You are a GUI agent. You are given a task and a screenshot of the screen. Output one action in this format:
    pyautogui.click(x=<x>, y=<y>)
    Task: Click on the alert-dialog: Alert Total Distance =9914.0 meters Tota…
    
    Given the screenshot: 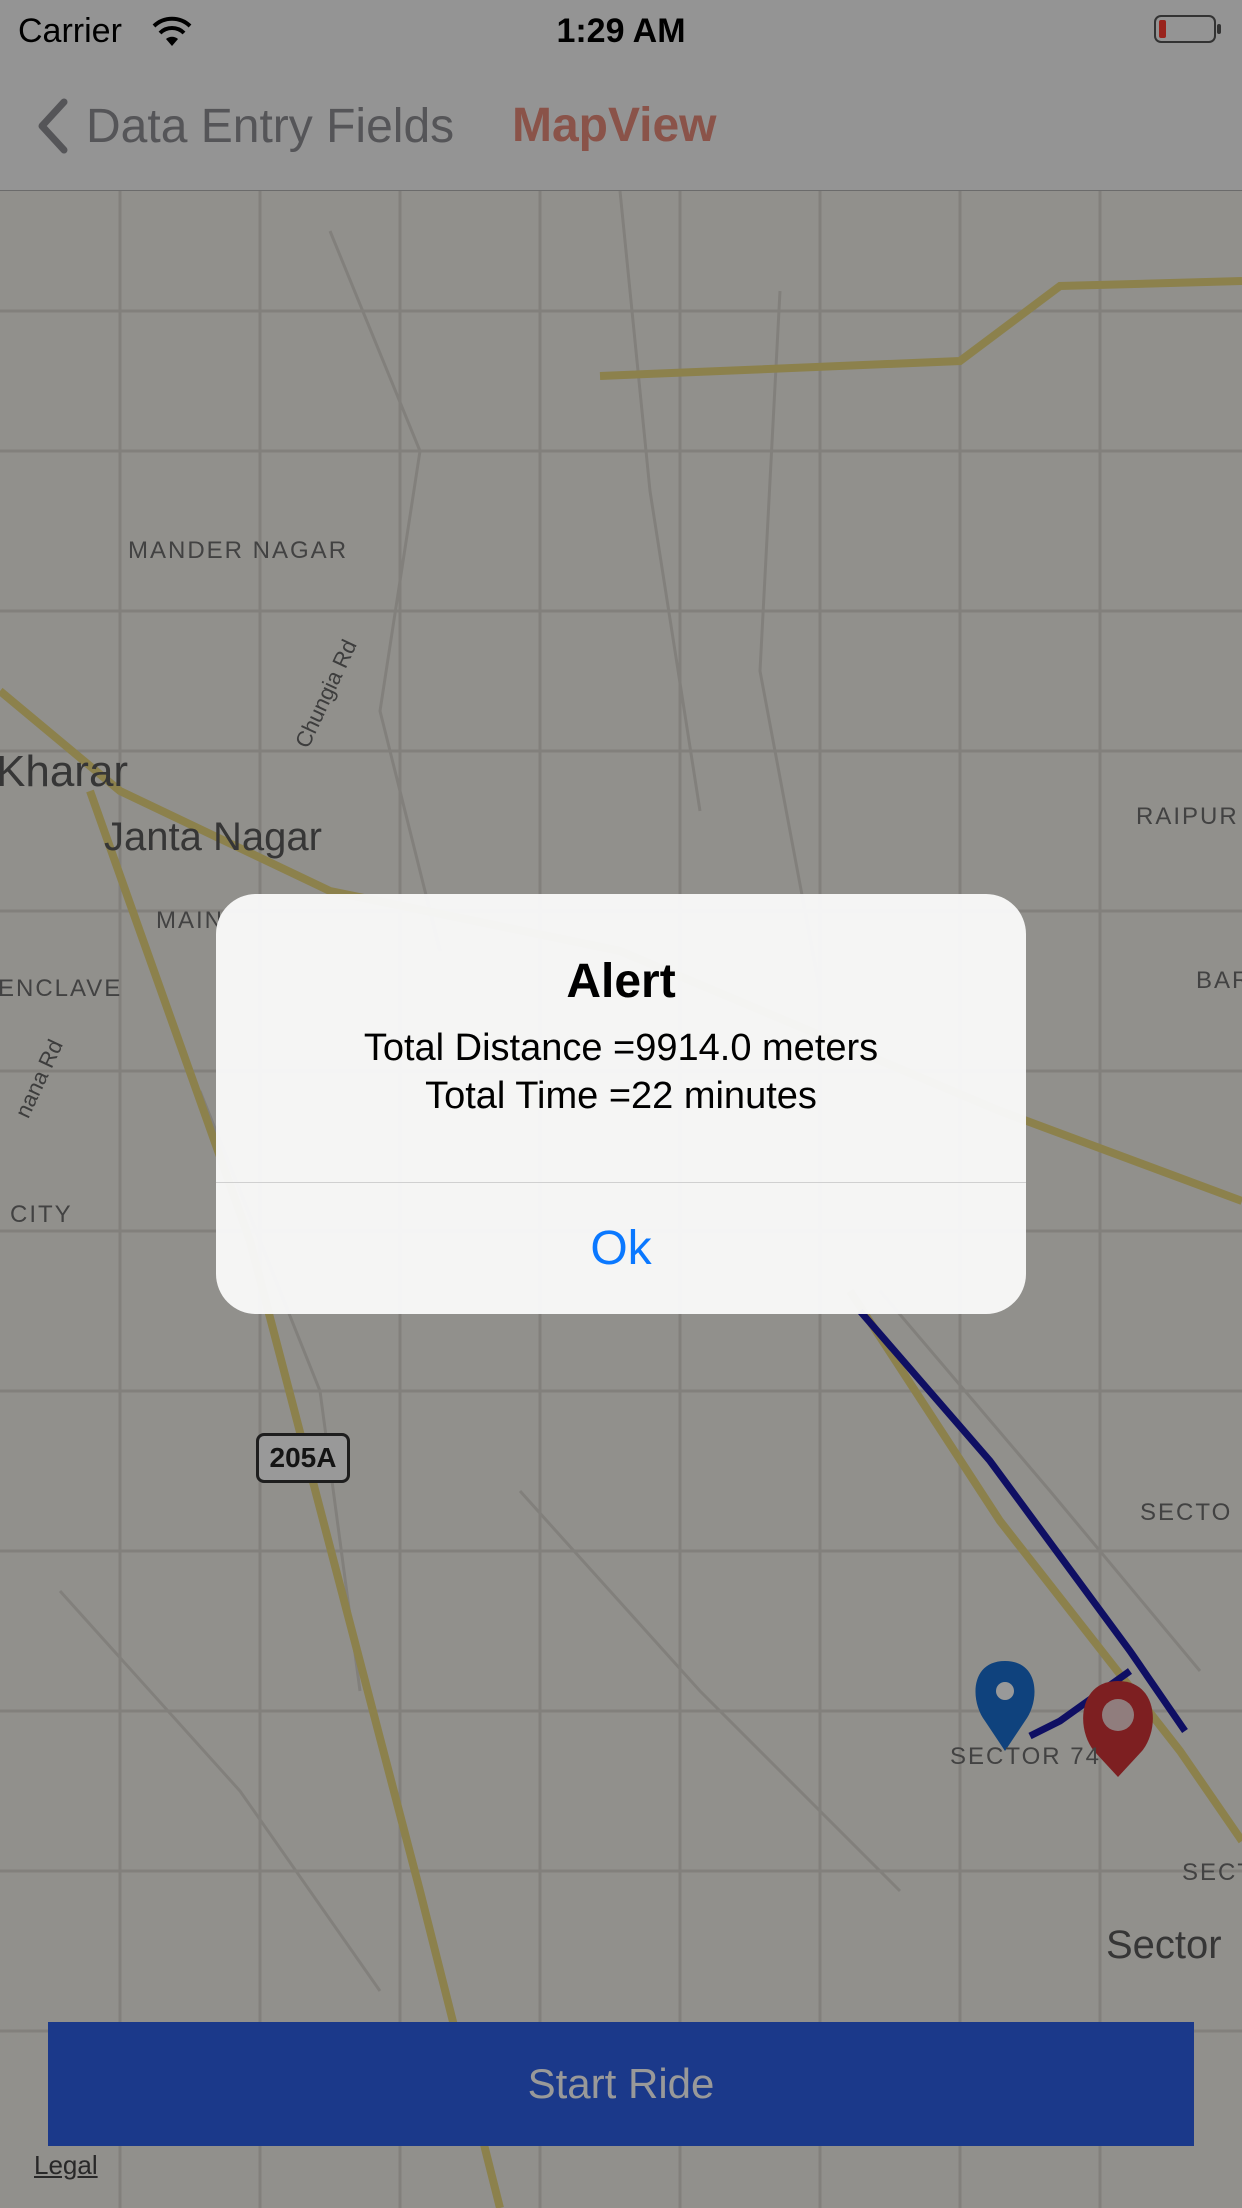 What is the action you would take?
    pyautogui.click(x=621, y=1104)
    